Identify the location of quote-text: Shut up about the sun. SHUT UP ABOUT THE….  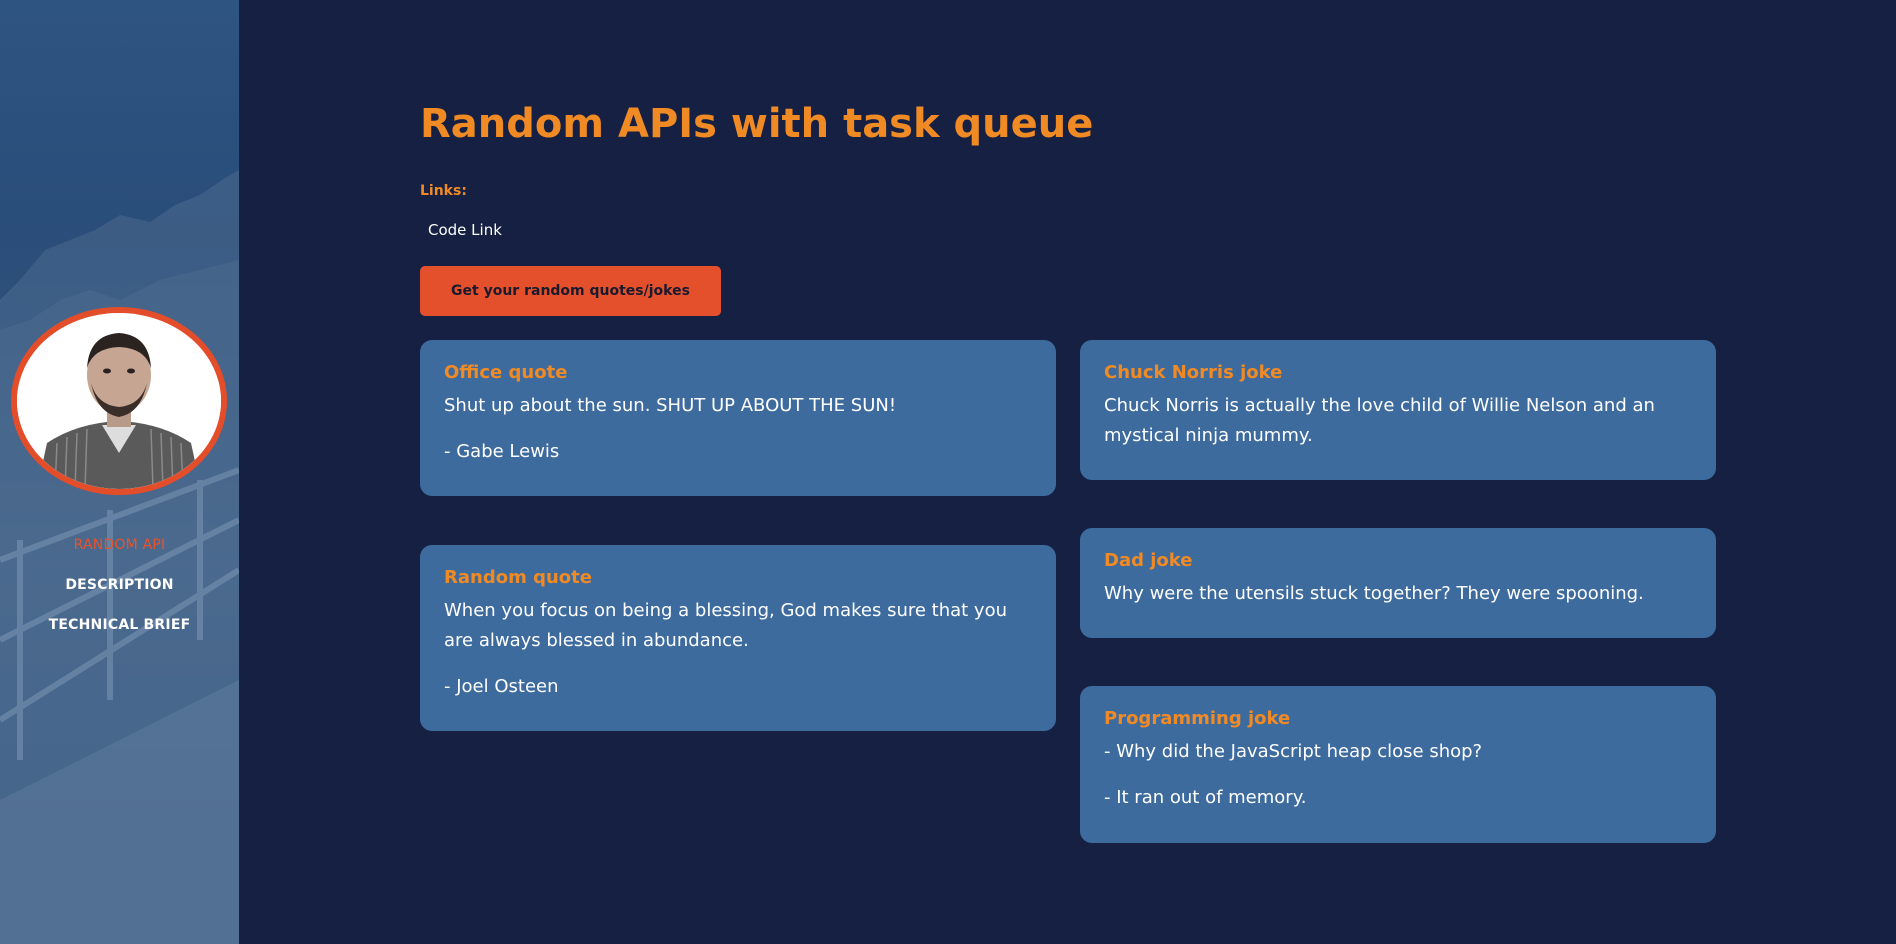
(670, 405).